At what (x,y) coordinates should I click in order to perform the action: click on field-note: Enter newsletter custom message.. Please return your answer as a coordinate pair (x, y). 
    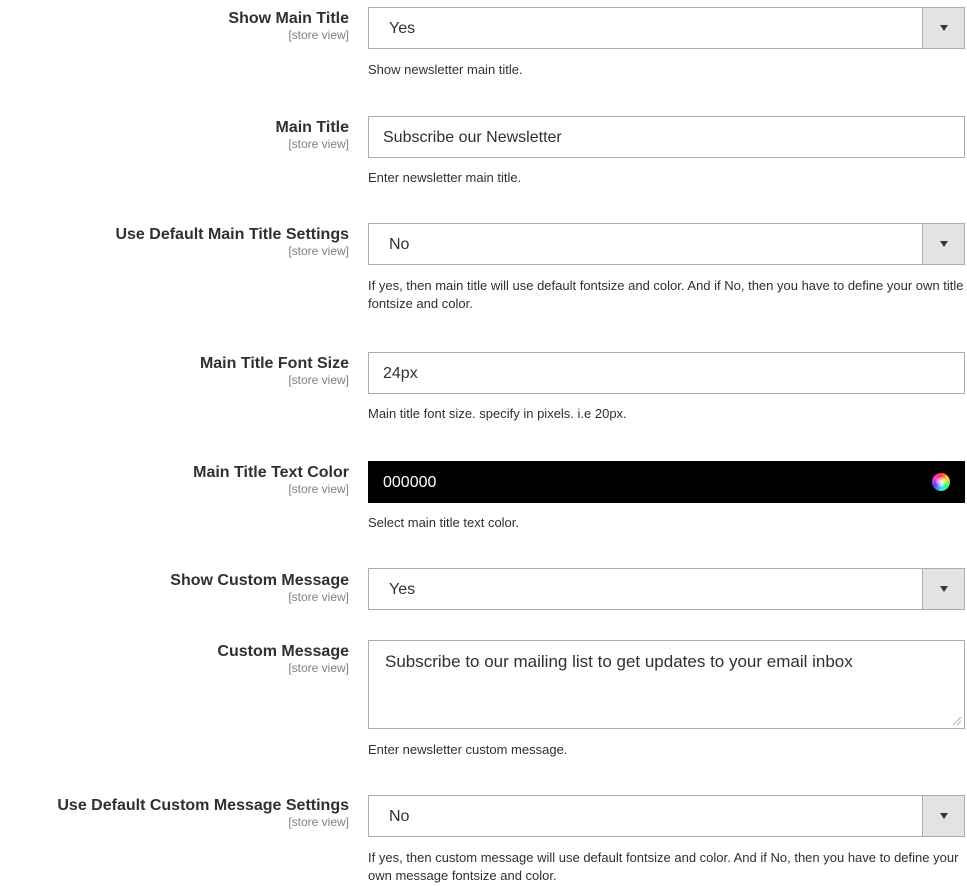
    Looking at the image, I should click on (468, 749).